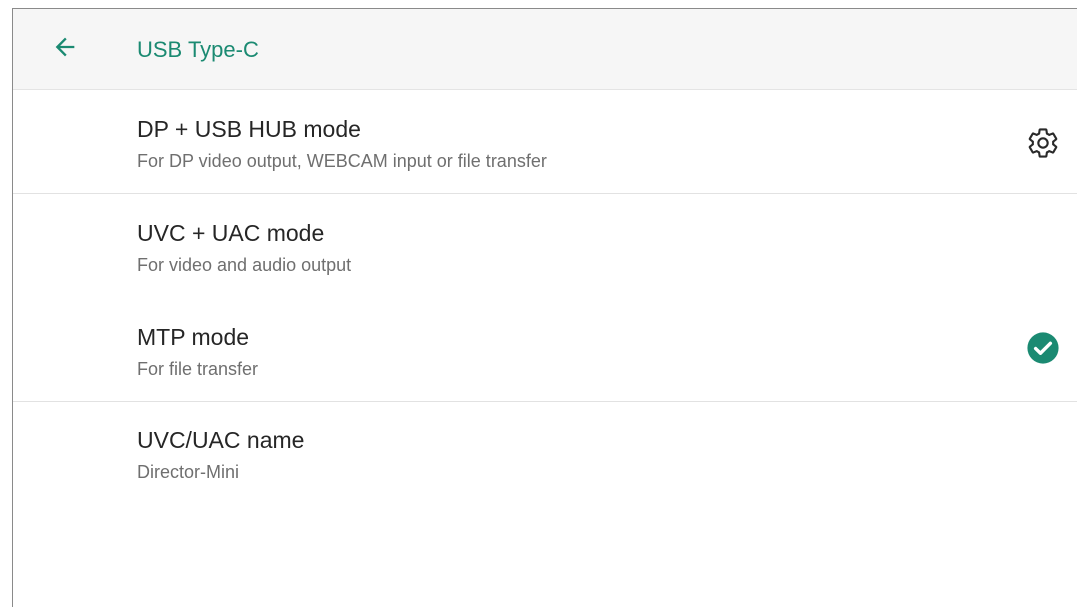 The width and height of the screenshot is (1077, 607). What do you see at coordinates (221, 440) in the screenshot?
I see `pref-title: UVC/UAC name` at bounding box center [221, 440].